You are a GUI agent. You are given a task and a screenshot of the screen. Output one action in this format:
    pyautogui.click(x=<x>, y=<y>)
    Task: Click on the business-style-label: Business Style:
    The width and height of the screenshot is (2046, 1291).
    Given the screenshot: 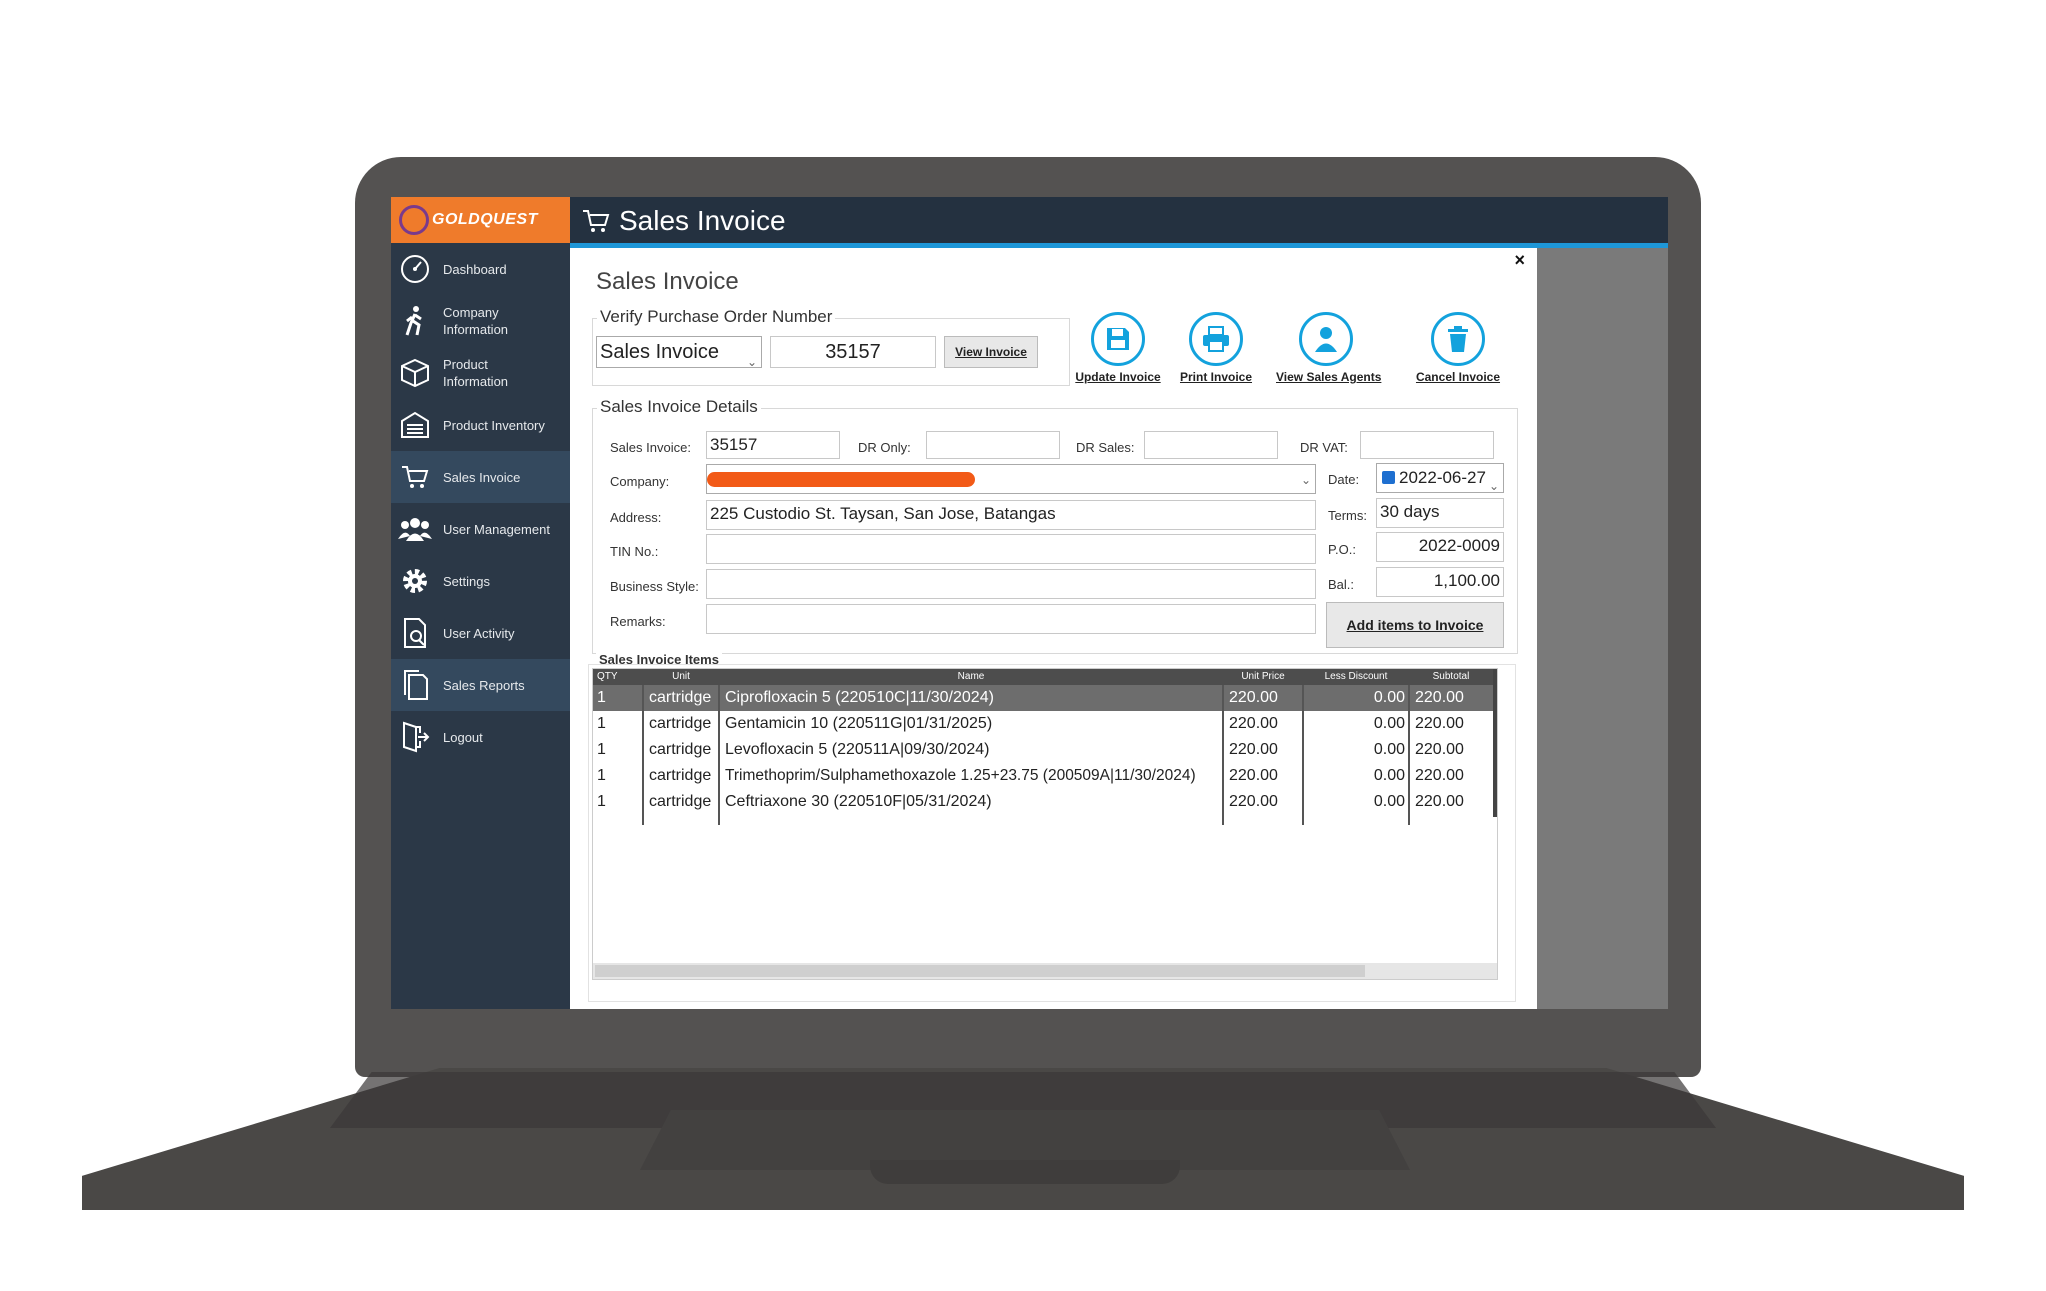 What is the action you would take?
    pyautogui.click(x=654, y=586)
    